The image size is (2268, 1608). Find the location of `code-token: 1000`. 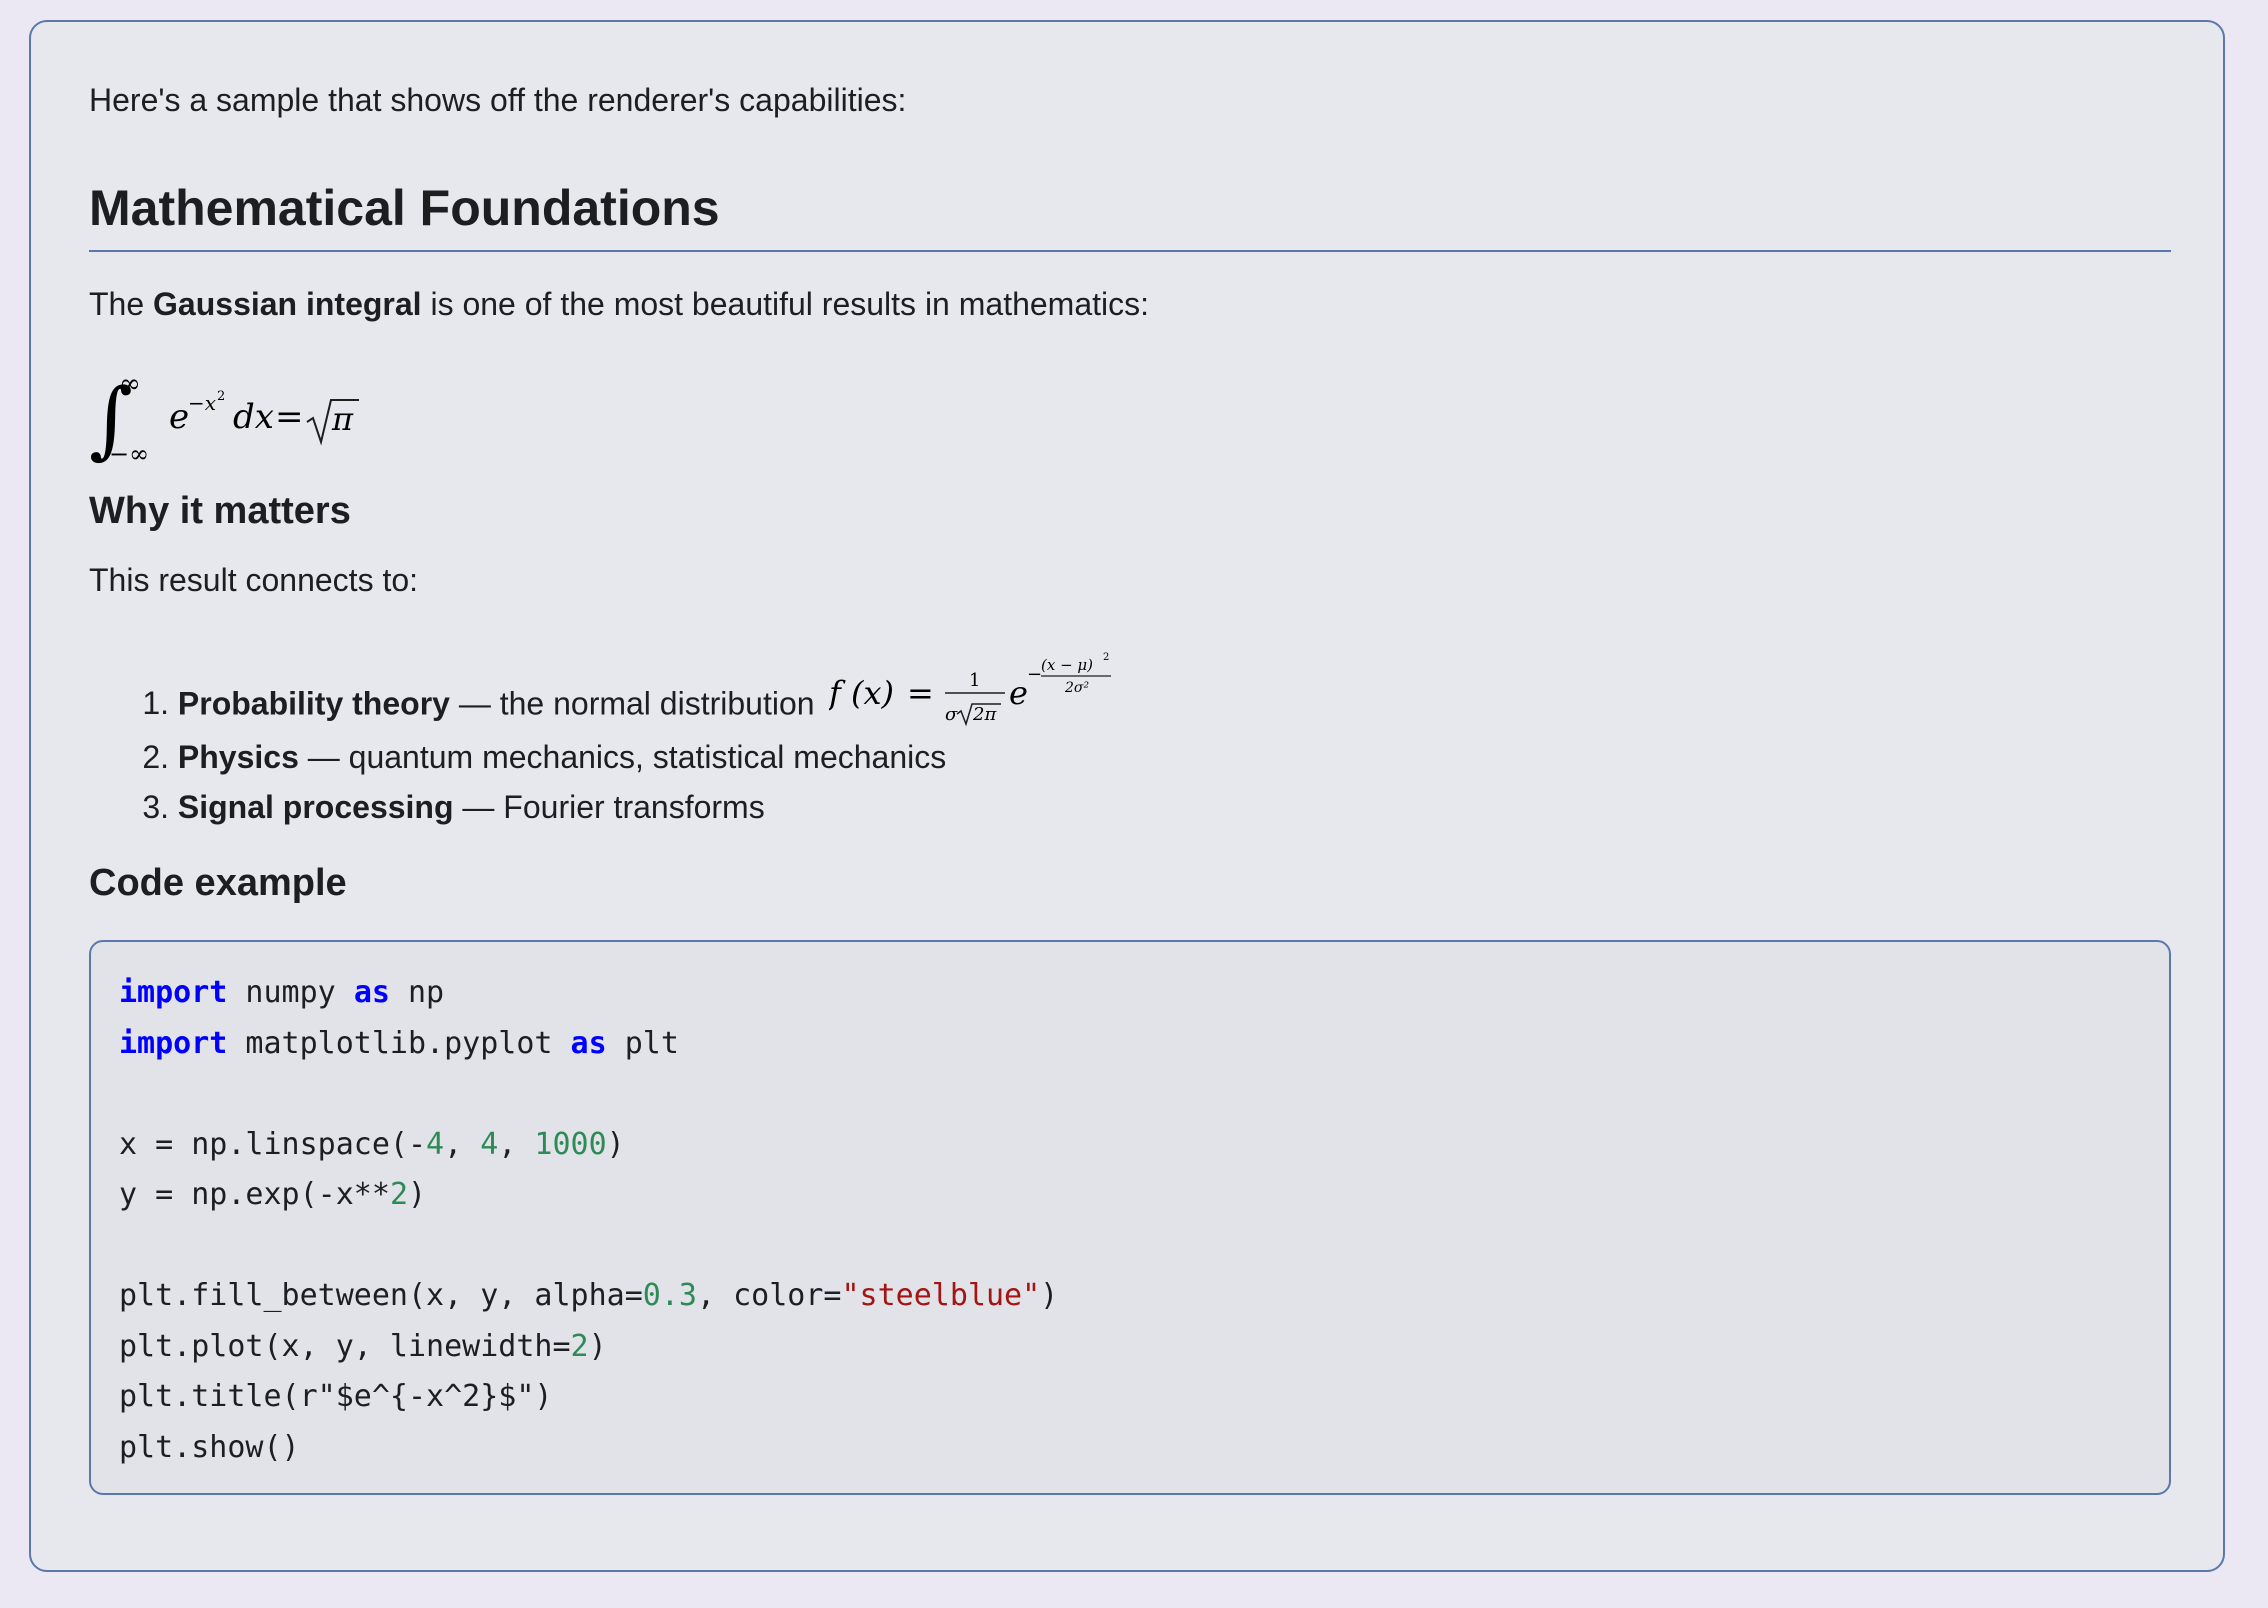

code-token: 1000 is located at coordinates (570, 1144).